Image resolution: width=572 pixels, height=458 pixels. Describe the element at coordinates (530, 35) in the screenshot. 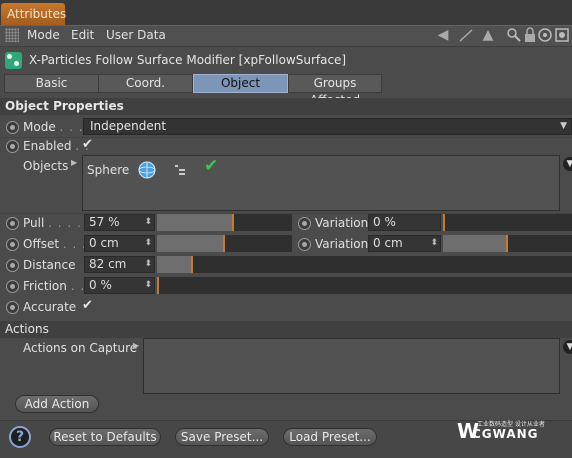

I see `lock-icon` at that location.